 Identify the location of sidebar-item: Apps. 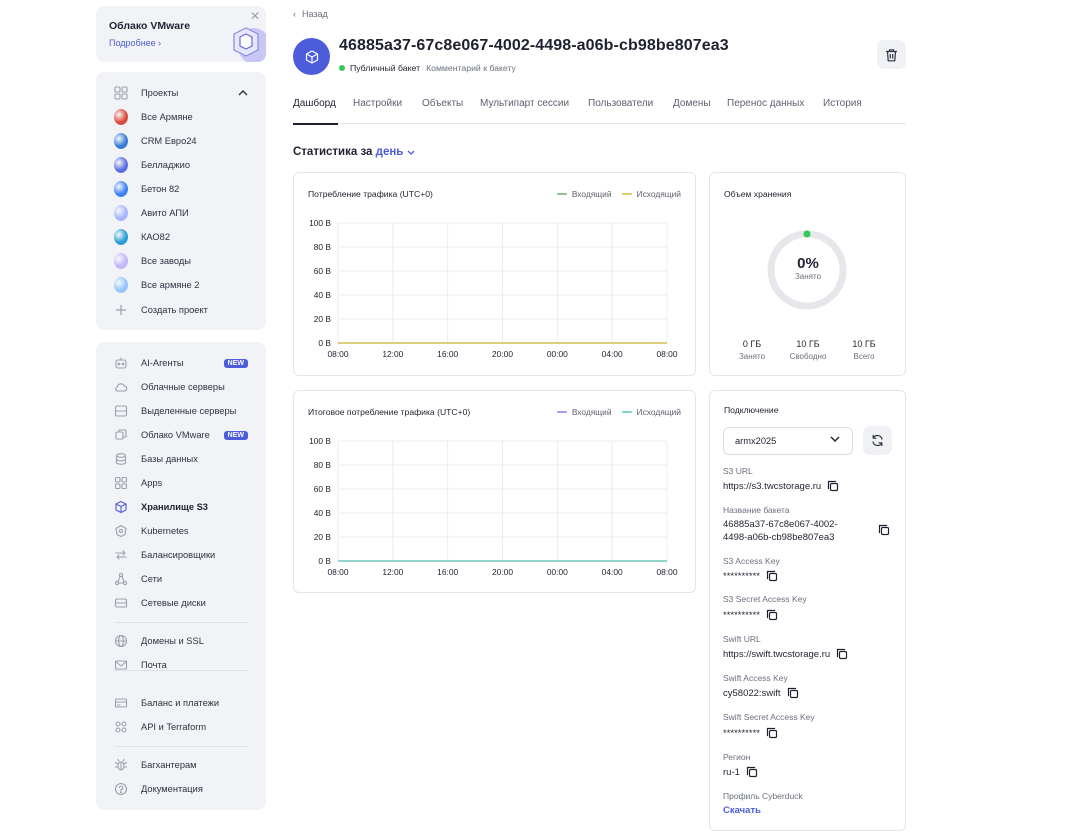
(184, 483).